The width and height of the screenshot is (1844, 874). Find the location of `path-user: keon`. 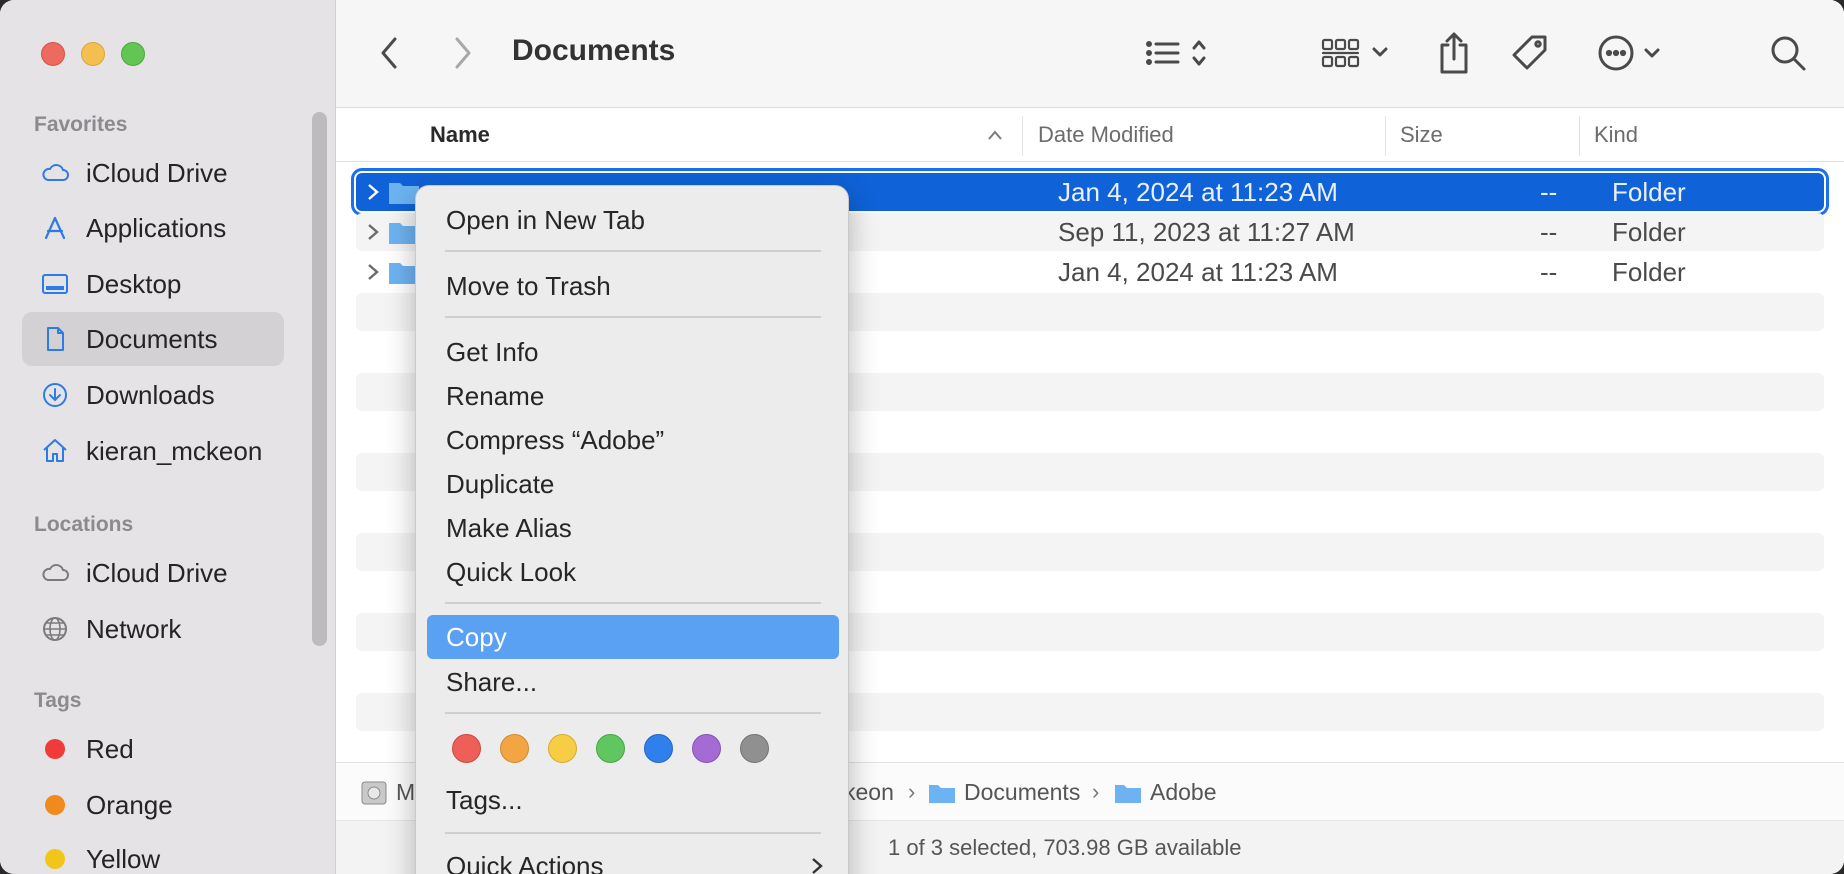

path-user: keon is located at coordinates (869, 792).